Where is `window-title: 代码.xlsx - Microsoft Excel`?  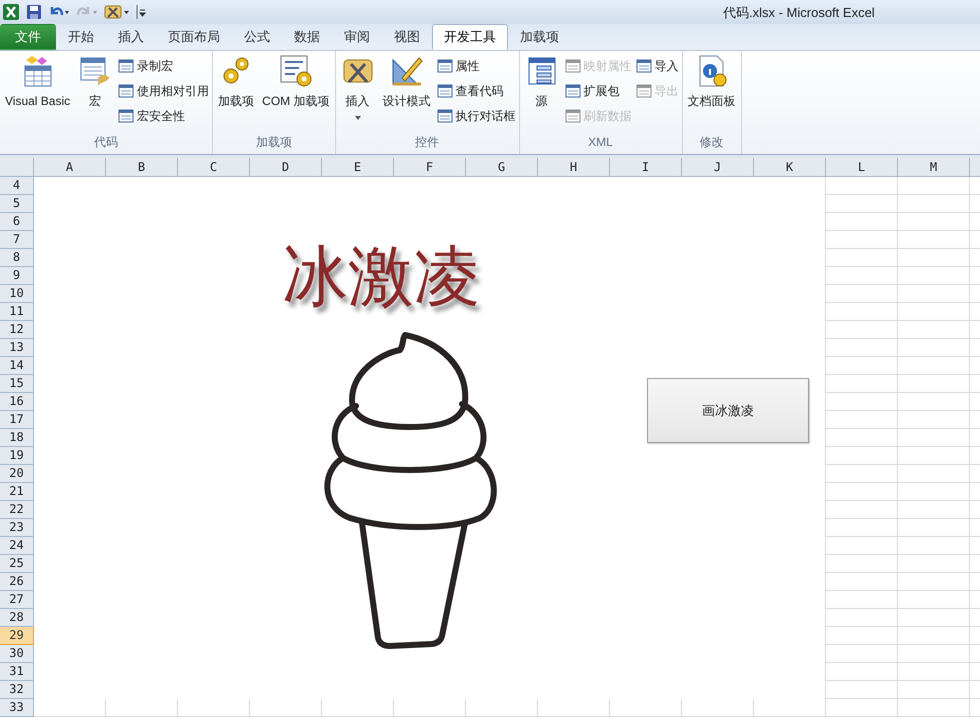
window-title: 代码.xlsx - Microsoft Excel is located at coordinates (799, 13).